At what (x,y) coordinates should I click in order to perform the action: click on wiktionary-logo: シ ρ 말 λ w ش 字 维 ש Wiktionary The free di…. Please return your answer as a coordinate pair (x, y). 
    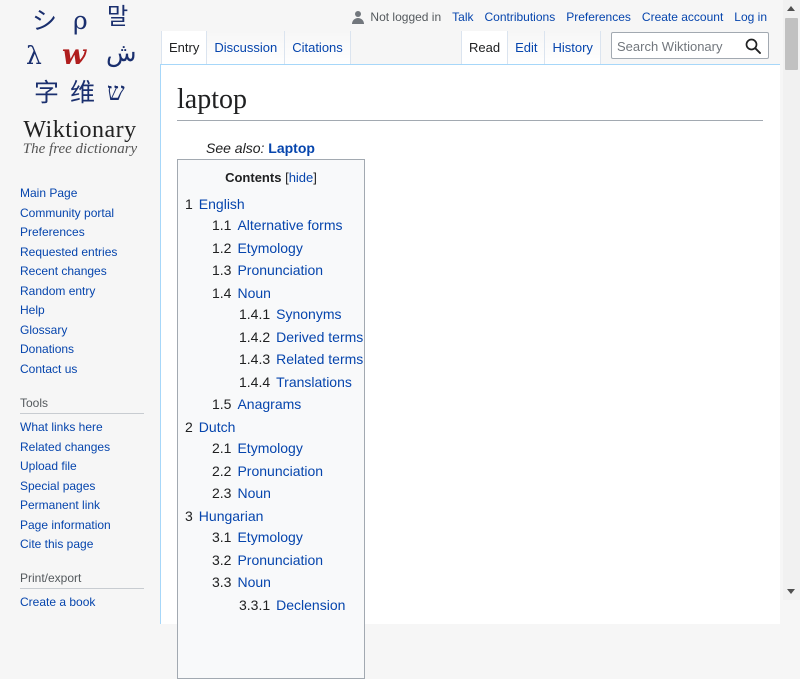
    Looking at the image, I should click on (80, 82).